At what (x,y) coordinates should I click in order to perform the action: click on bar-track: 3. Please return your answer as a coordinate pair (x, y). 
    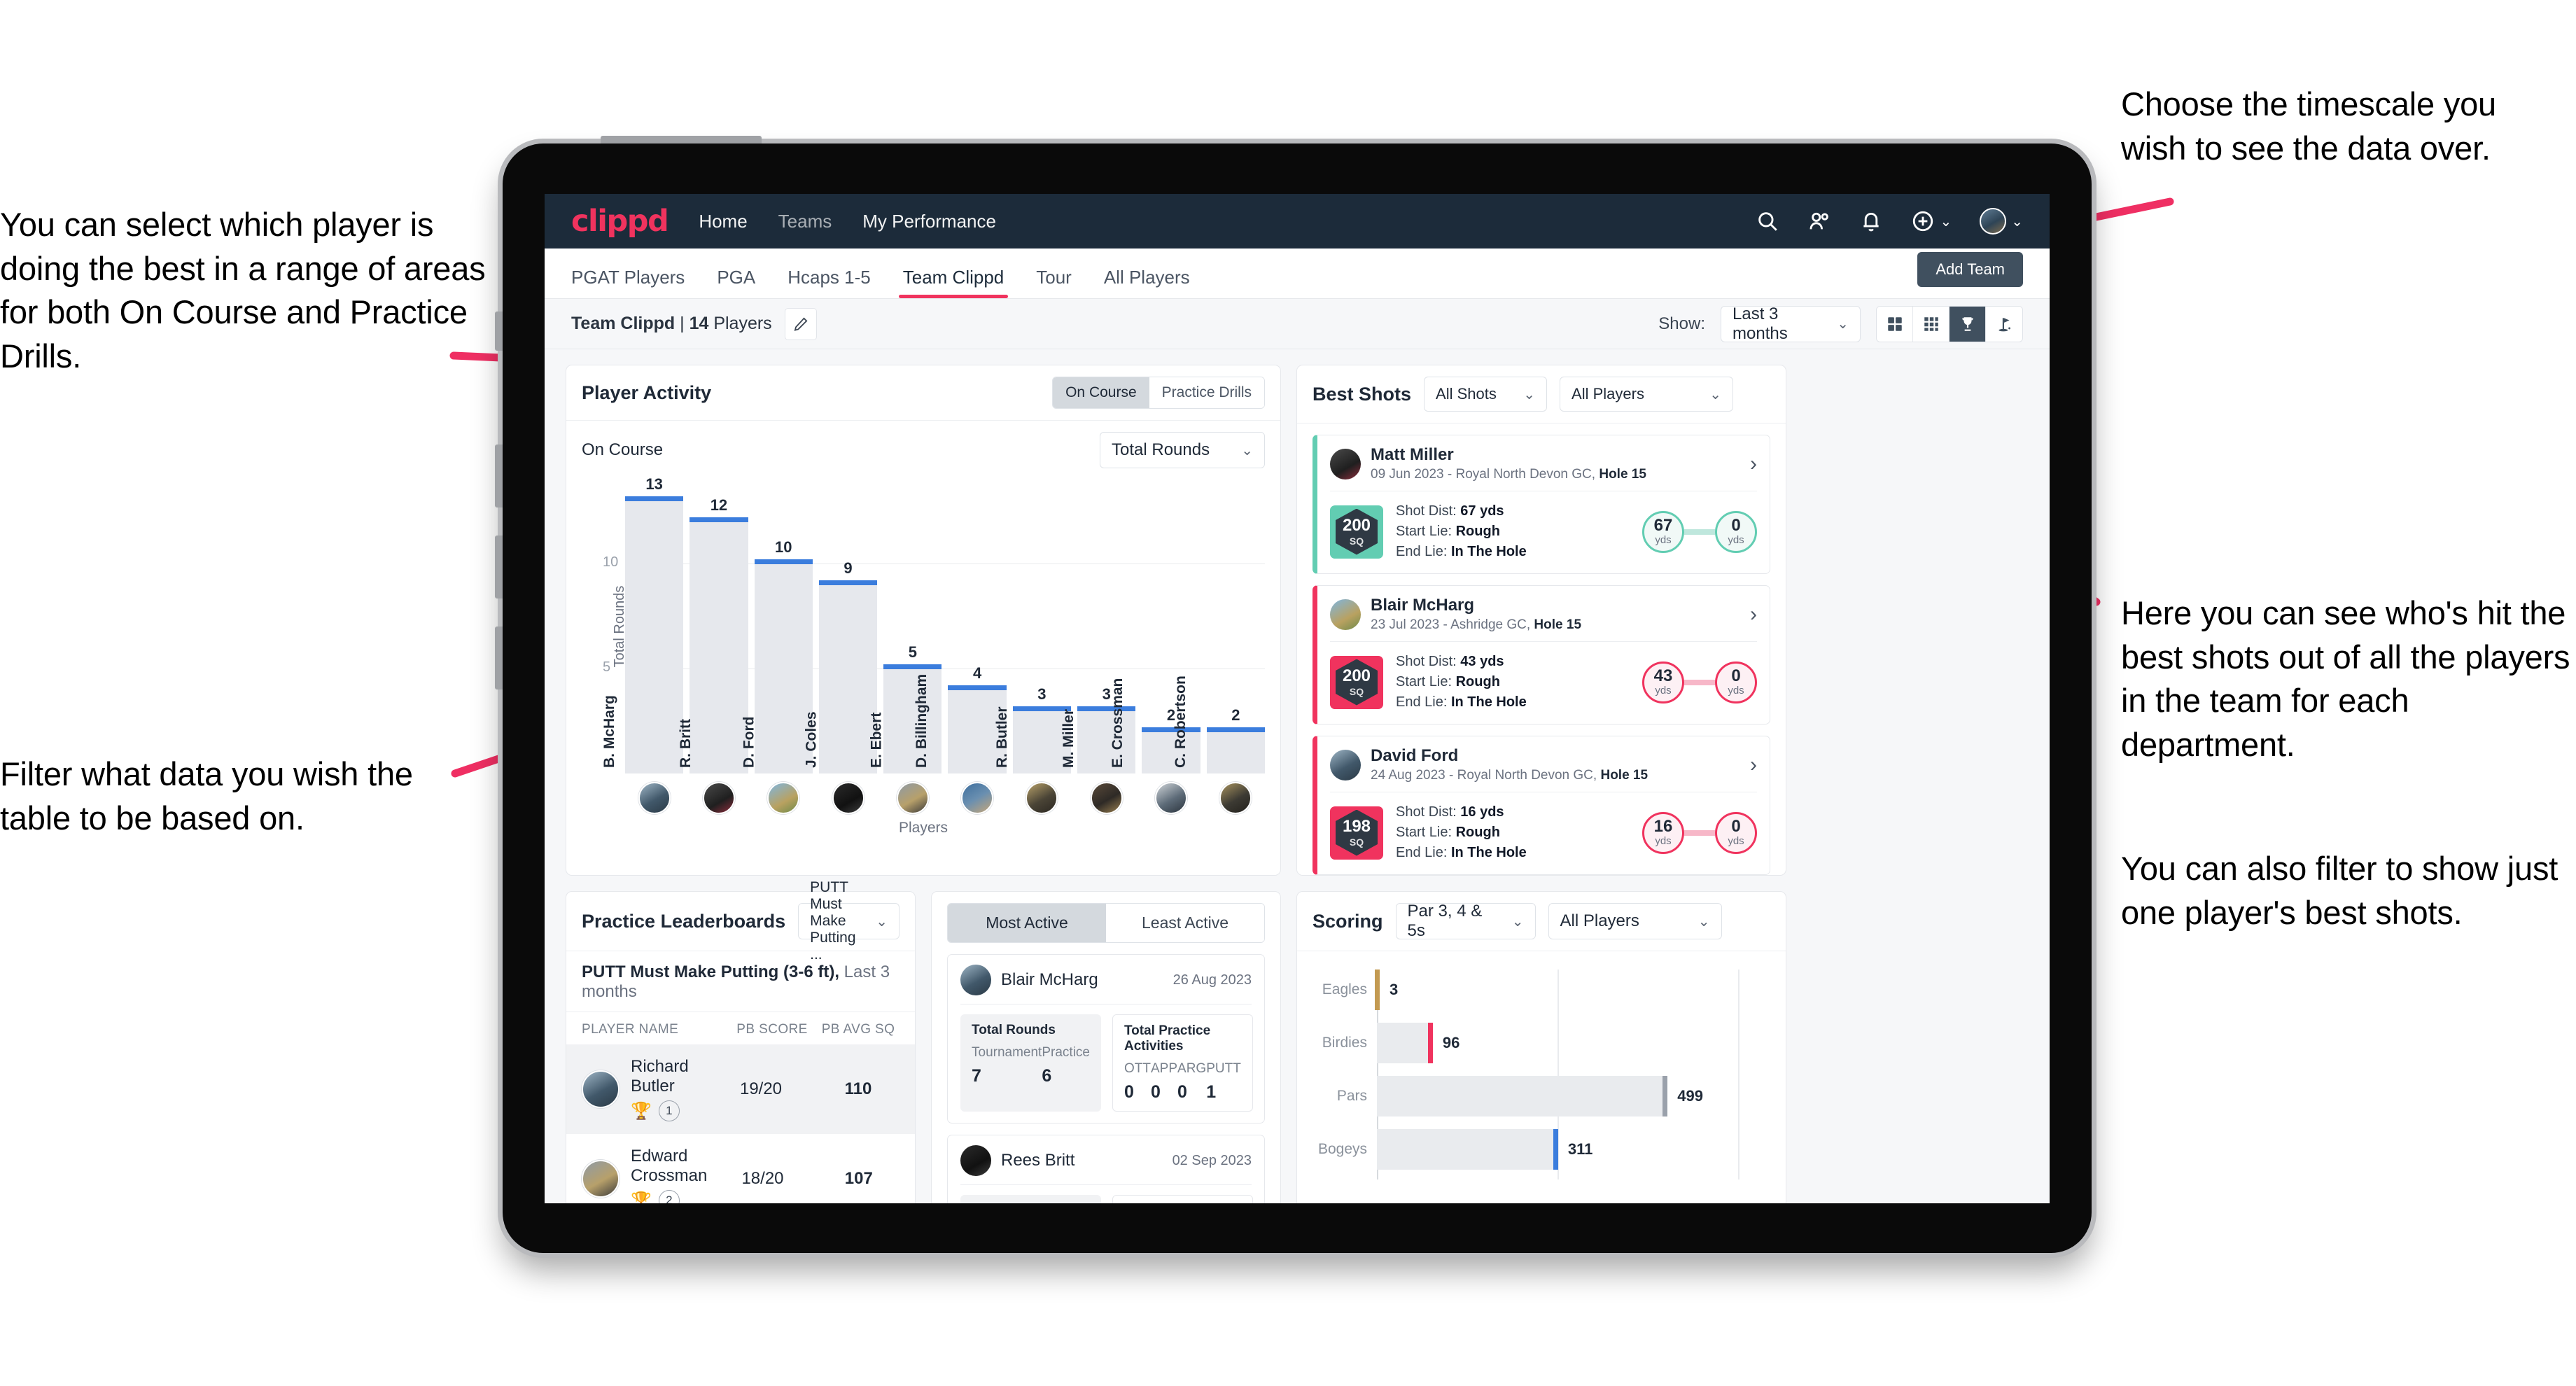
    Looking at the image, I should click on (1572, 989).